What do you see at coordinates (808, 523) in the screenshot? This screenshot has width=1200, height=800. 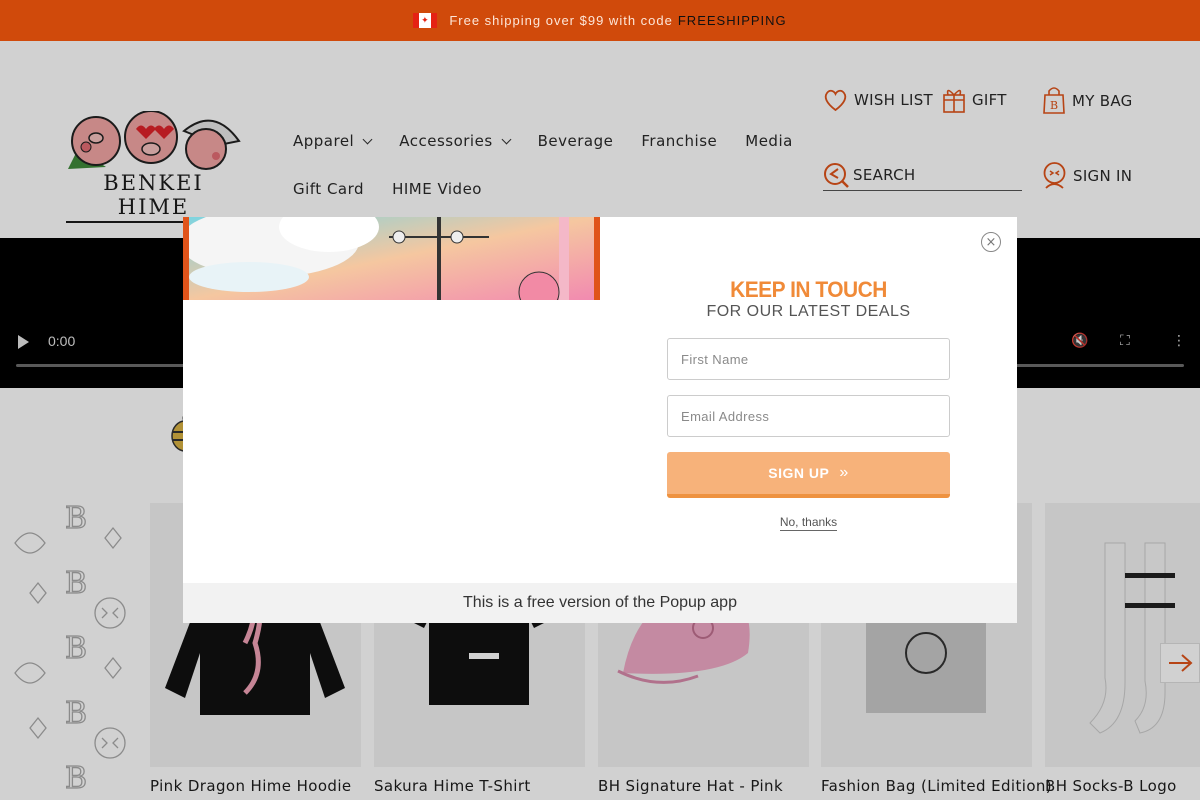 I see `no-thanks-link: No, thanks` at bounding box center [808, 523].